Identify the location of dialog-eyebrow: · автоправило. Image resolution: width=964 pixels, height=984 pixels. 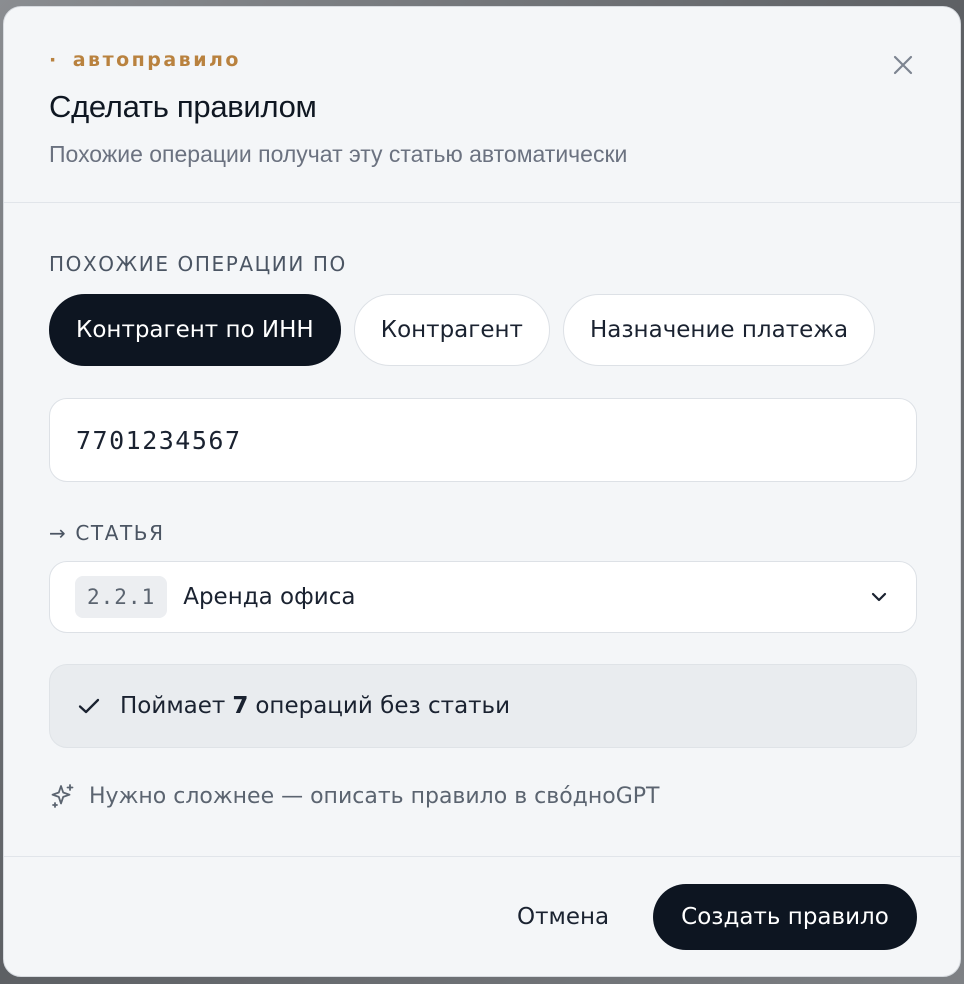
(145, 60).